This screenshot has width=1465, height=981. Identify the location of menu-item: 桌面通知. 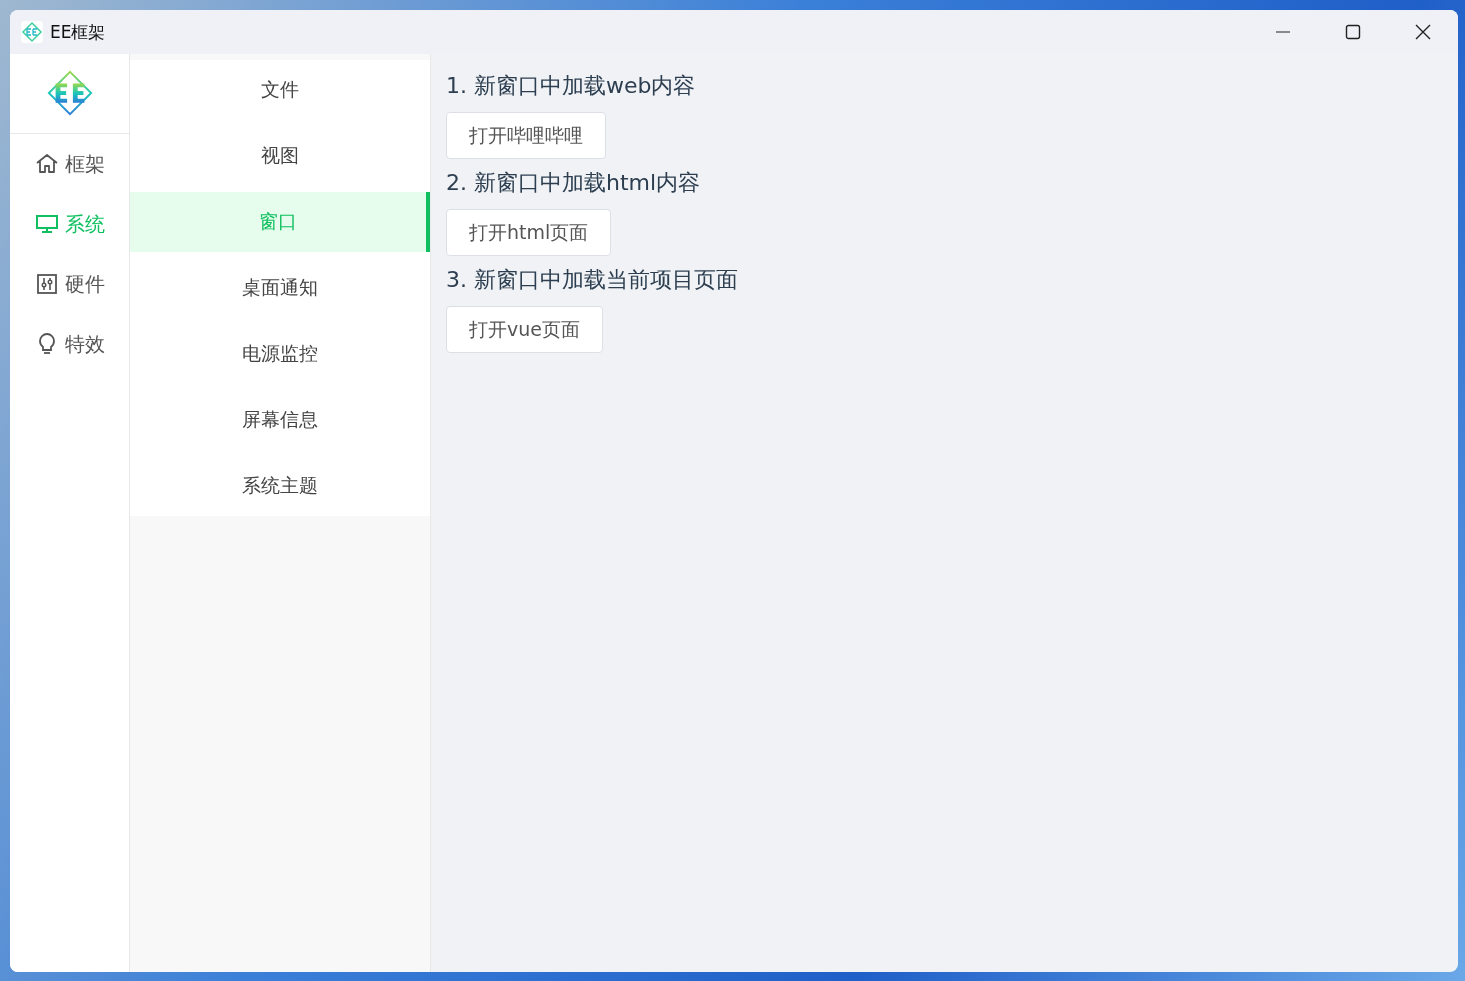
(280, 288).